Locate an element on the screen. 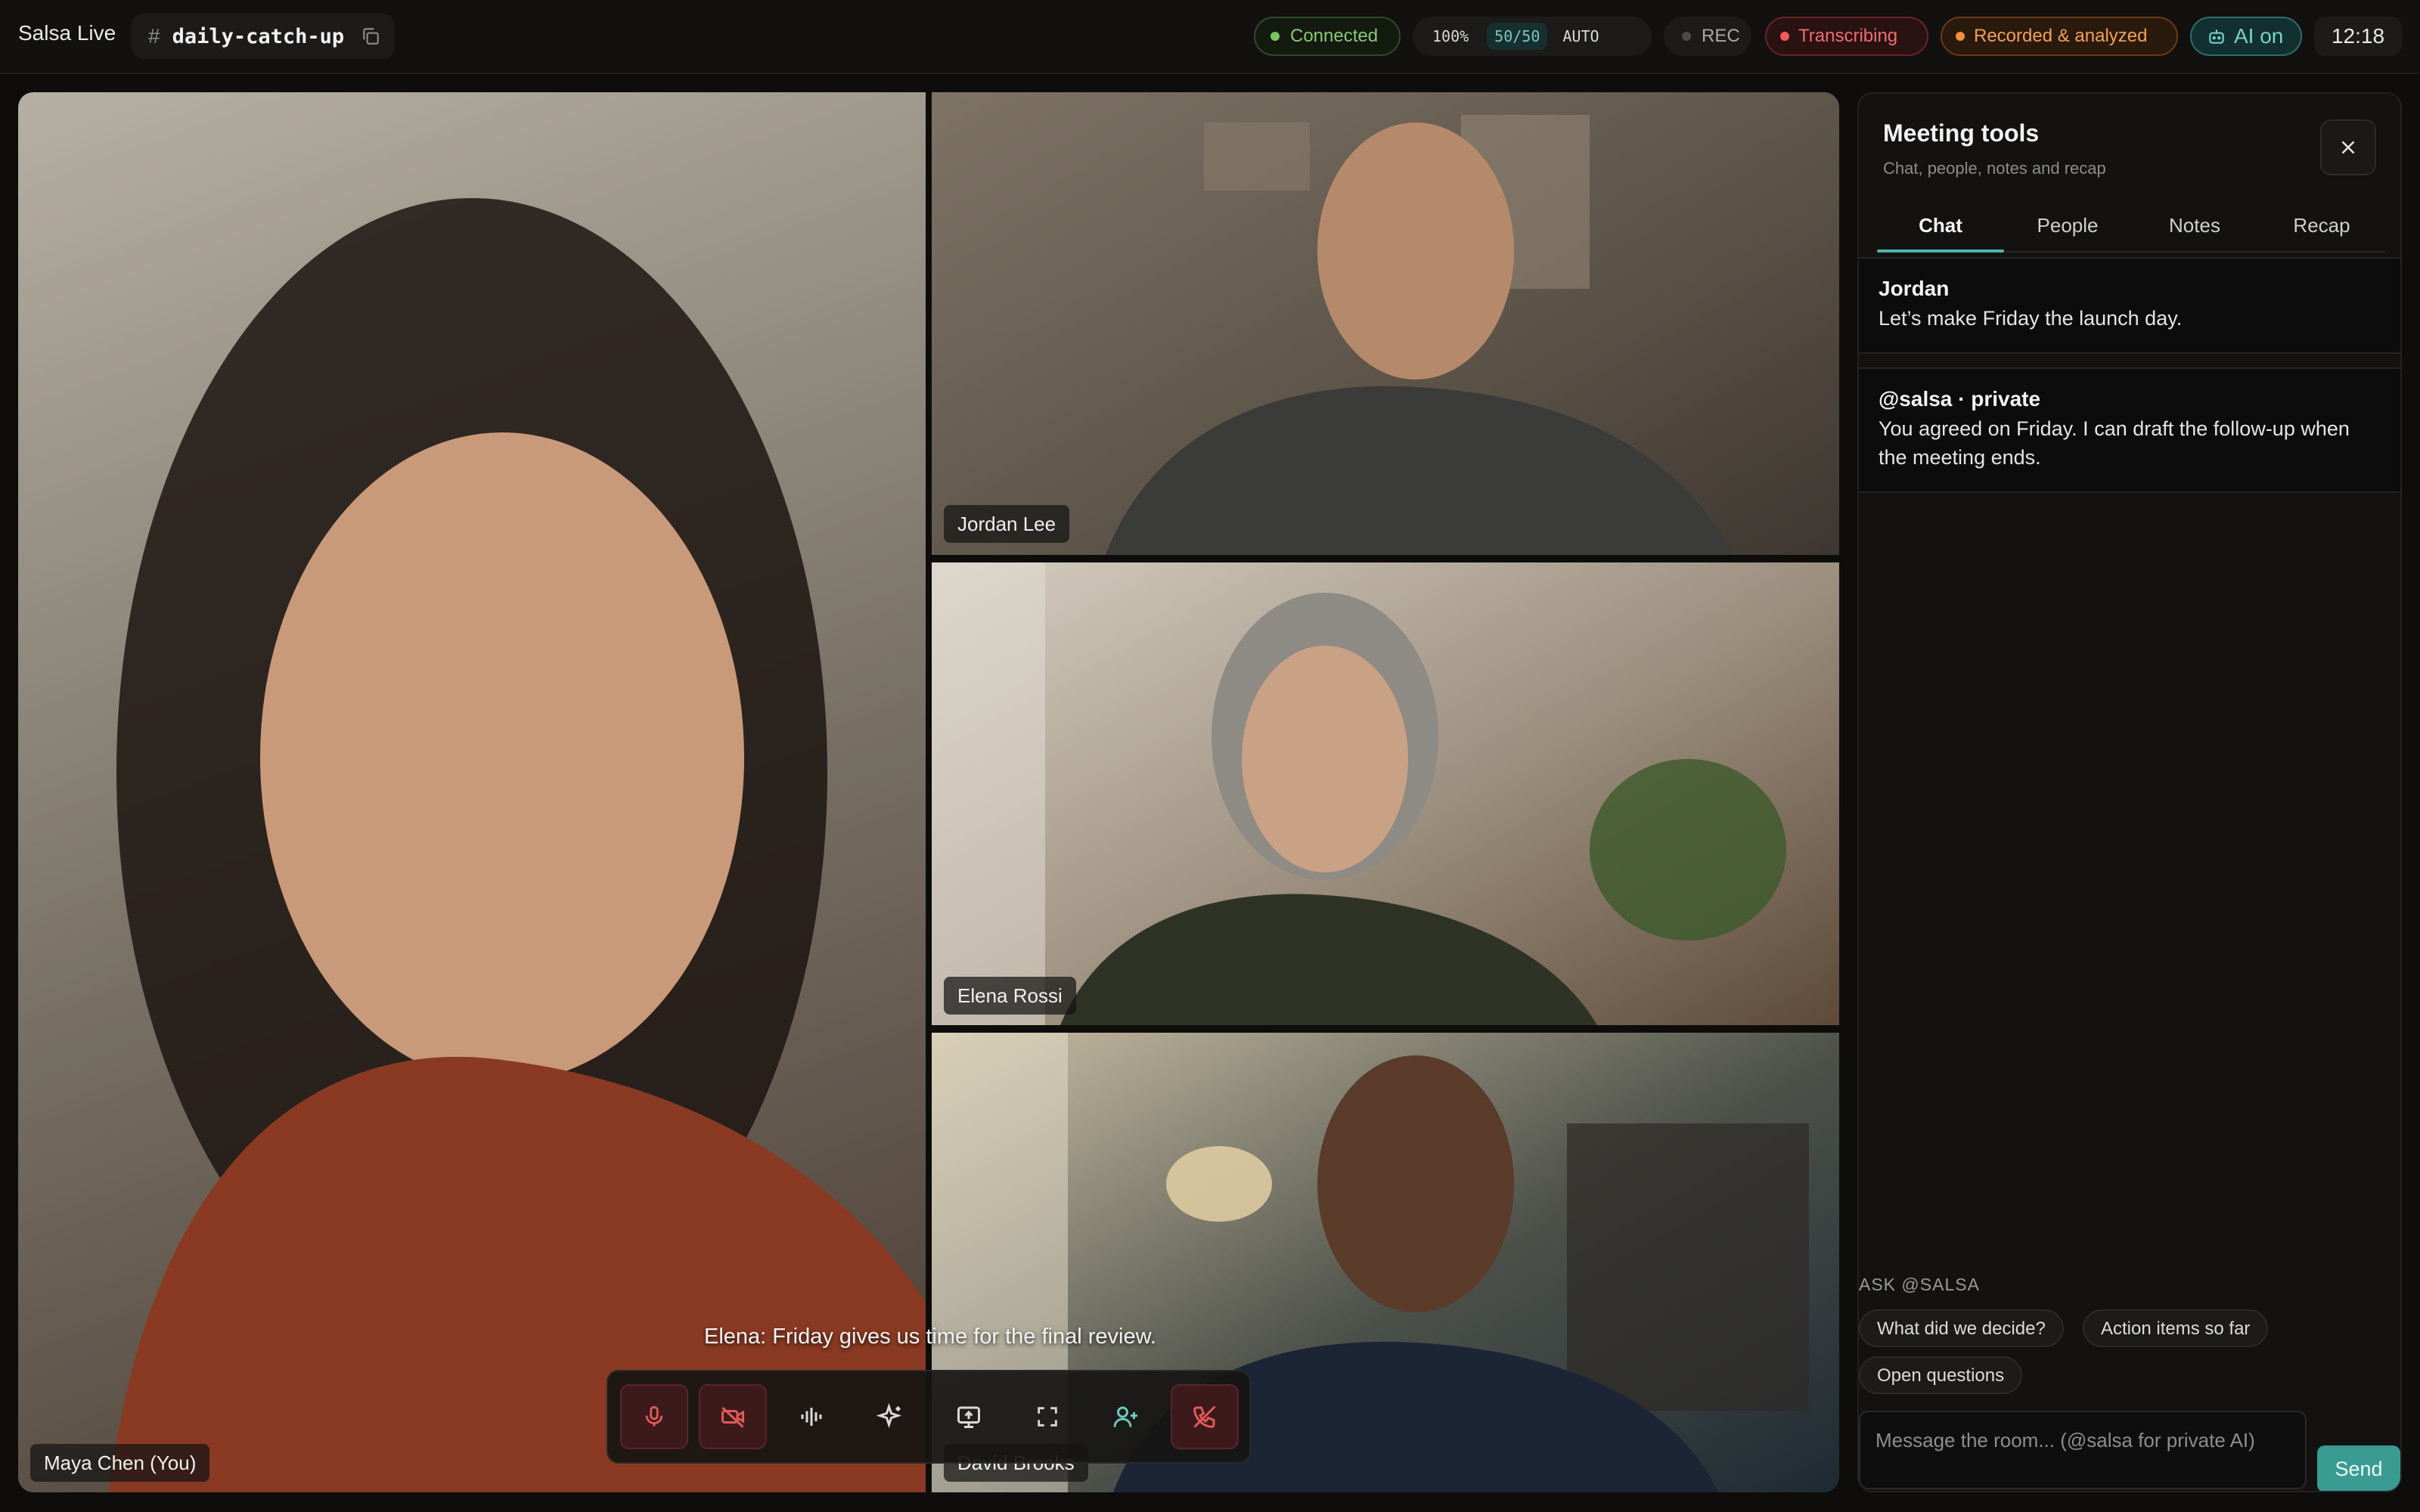 The height and width of the screenshot is (1512, 2420). recorded-label: Recorded & analyzed is located at coordinates (2061, 36).